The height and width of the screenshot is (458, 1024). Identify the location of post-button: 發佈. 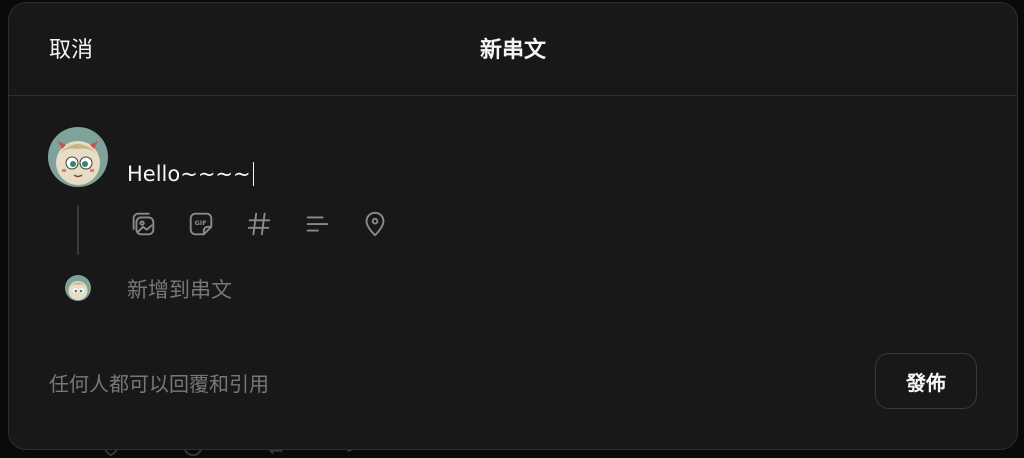
(926, 381).